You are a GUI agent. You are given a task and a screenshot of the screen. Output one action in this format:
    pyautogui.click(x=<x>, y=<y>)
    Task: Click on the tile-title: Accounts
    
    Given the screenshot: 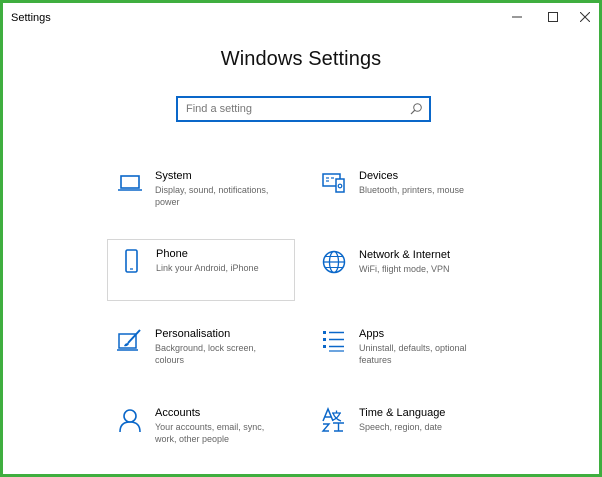 What is the action you would take?
    pyautogui.click(x=178, y=413)
    